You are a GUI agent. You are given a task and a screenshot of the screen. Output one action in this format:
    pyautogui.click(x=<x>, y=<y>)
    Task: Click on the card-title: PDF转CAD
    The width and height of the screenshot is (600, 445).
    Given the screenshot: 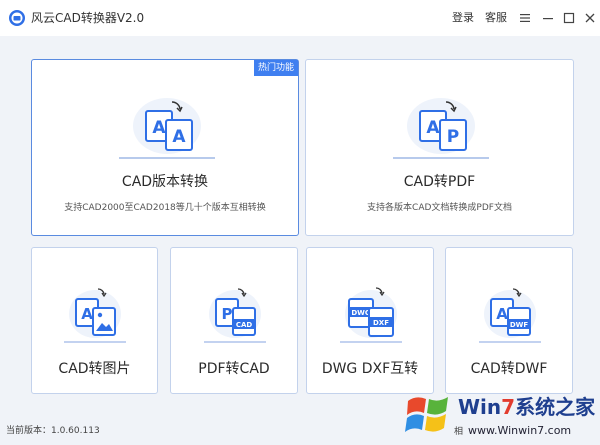 What is the action you would take?
    pyautogui.click(x=234, y=369)
    